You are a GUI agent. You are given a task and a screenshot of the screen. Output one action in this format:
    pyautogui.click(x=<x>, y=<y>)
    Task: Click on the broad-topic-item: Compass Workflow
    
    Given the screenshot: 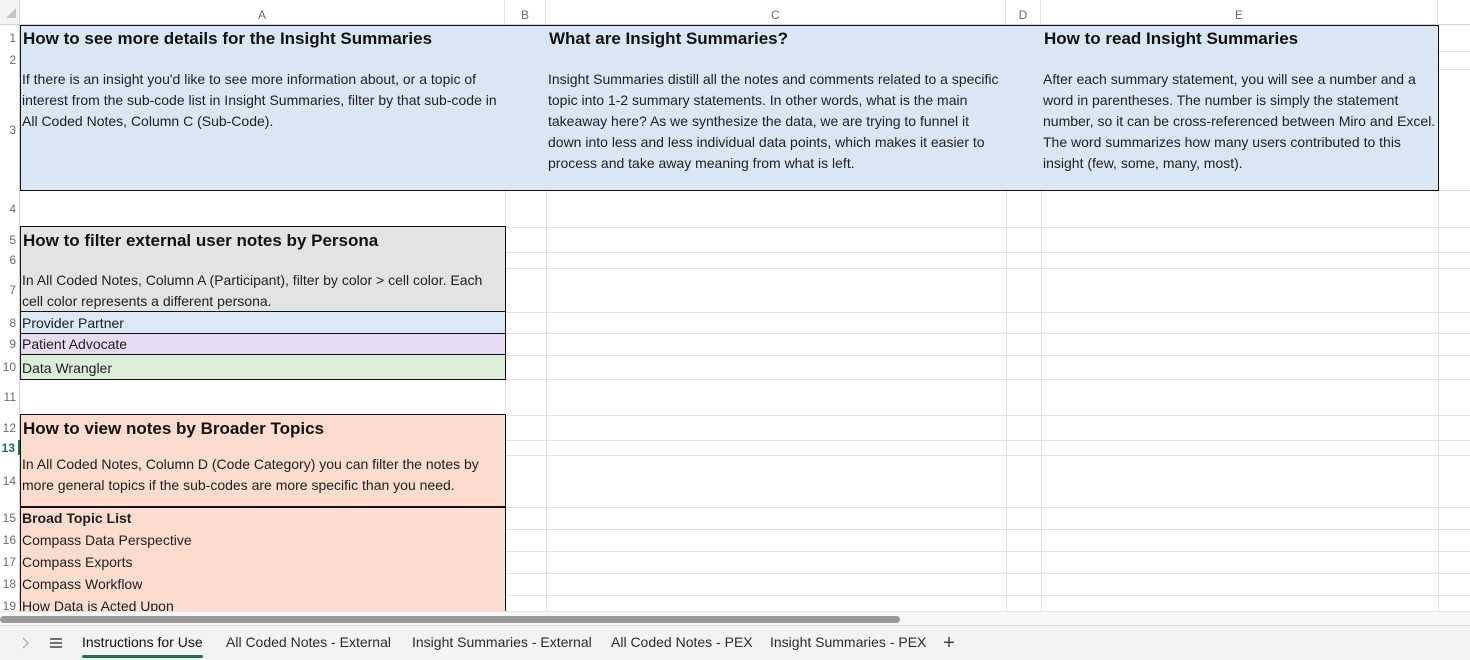 What is the action you would take?
    pyautogui.click(x=82, y=584)
    